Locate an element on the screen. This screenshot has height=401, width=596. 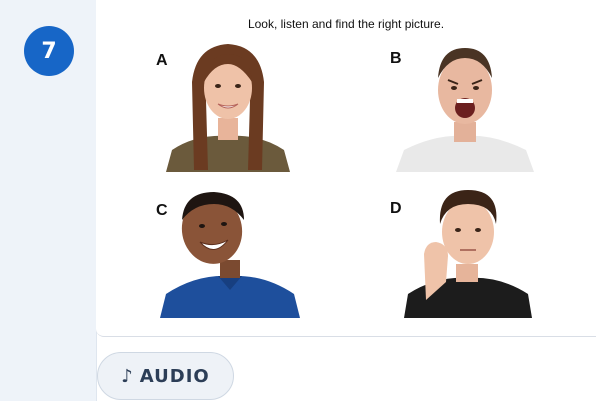
question-number-badge: 7 is located at coordinates (49, 51).